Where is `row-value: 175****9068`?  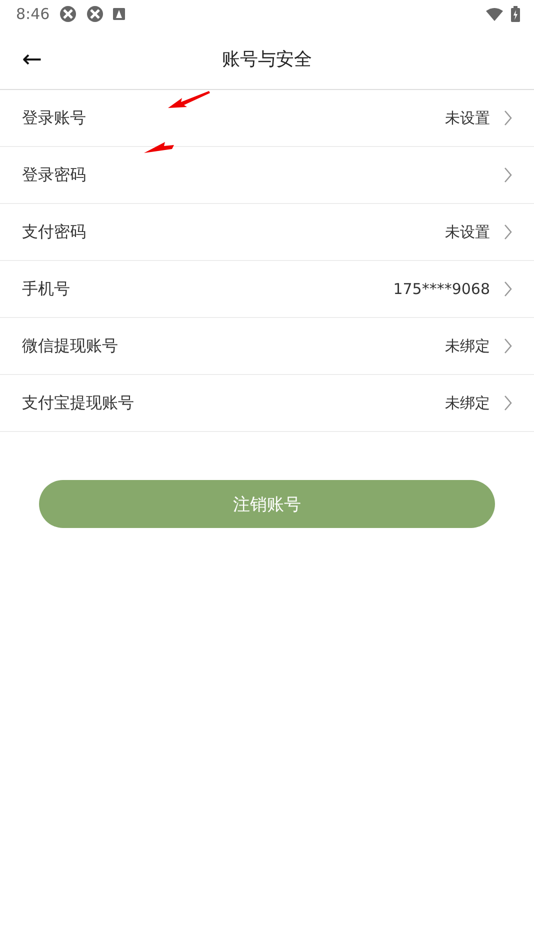
row-value: 175****9068 is located at coordinates (441, 289).